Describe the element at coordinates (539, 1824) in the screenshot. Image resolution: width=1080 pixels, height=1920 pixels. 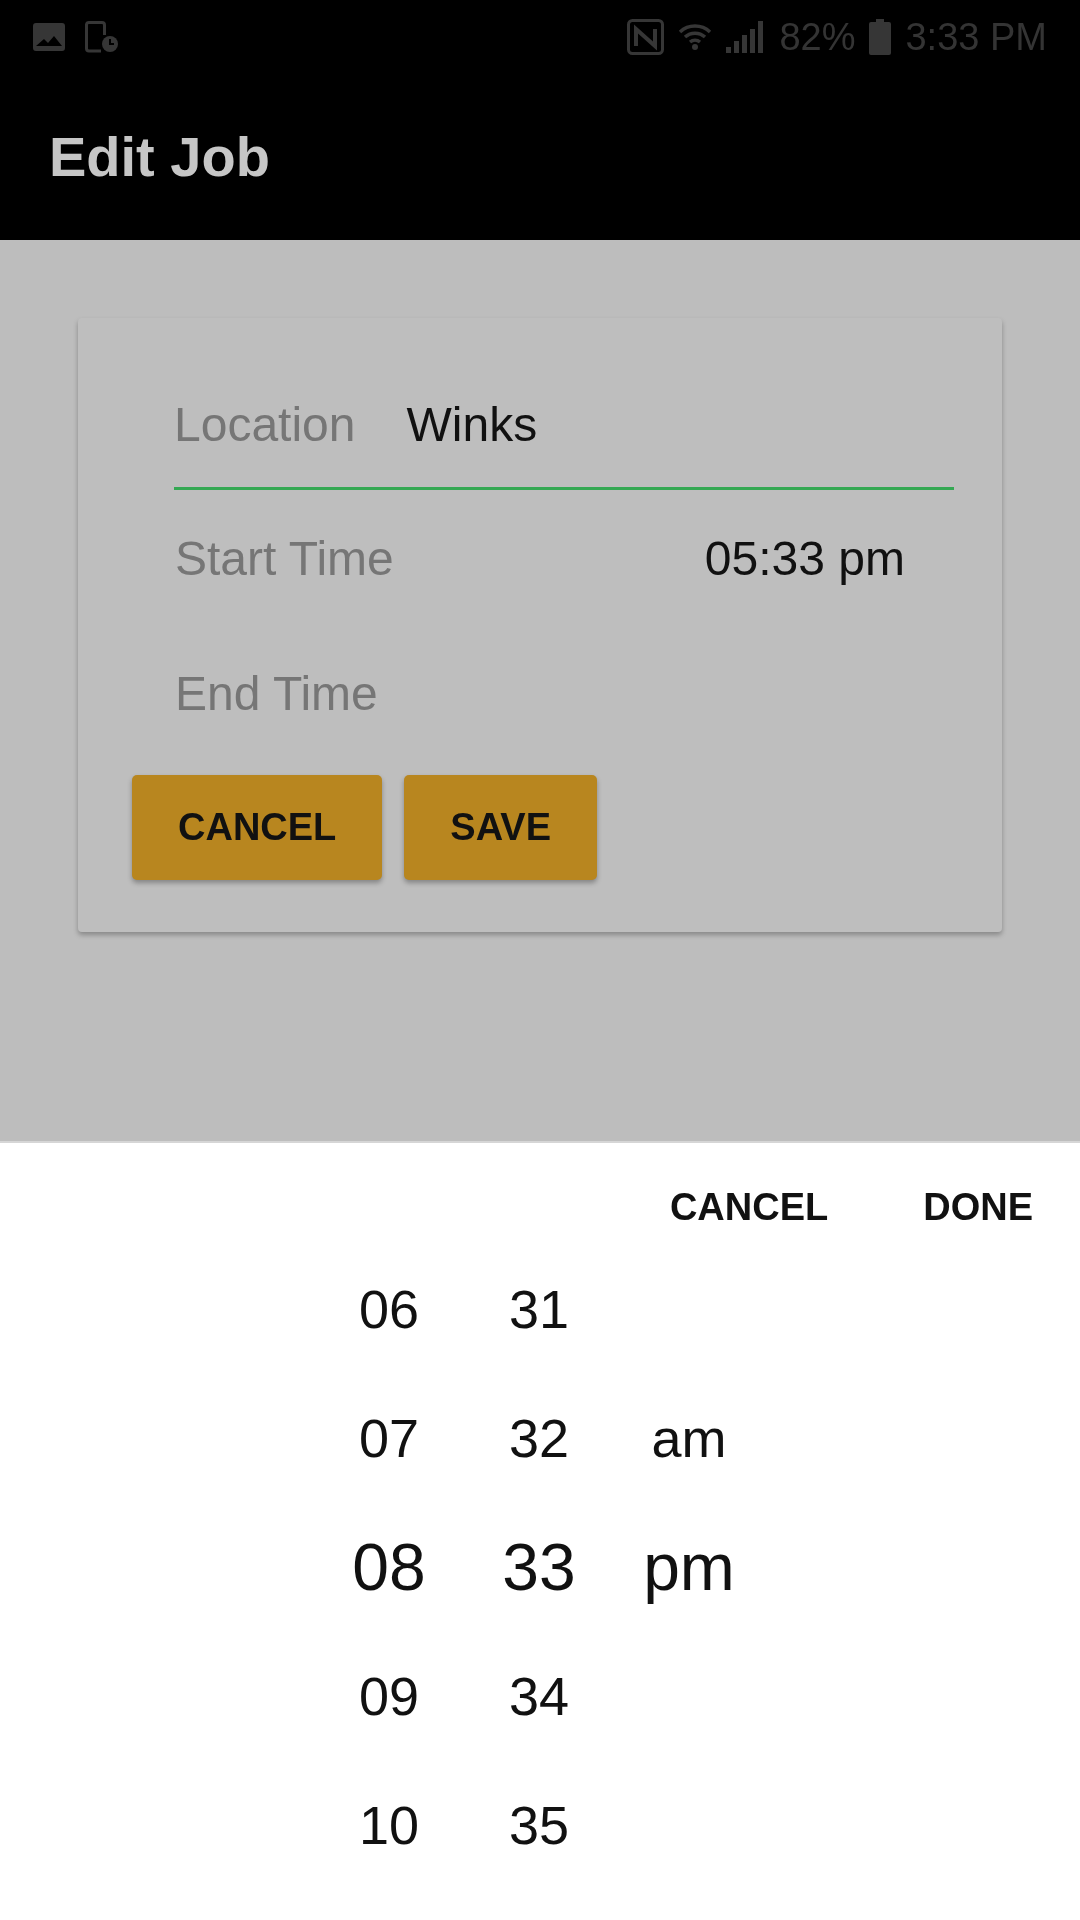
I see `picker-item: 35` at that location.